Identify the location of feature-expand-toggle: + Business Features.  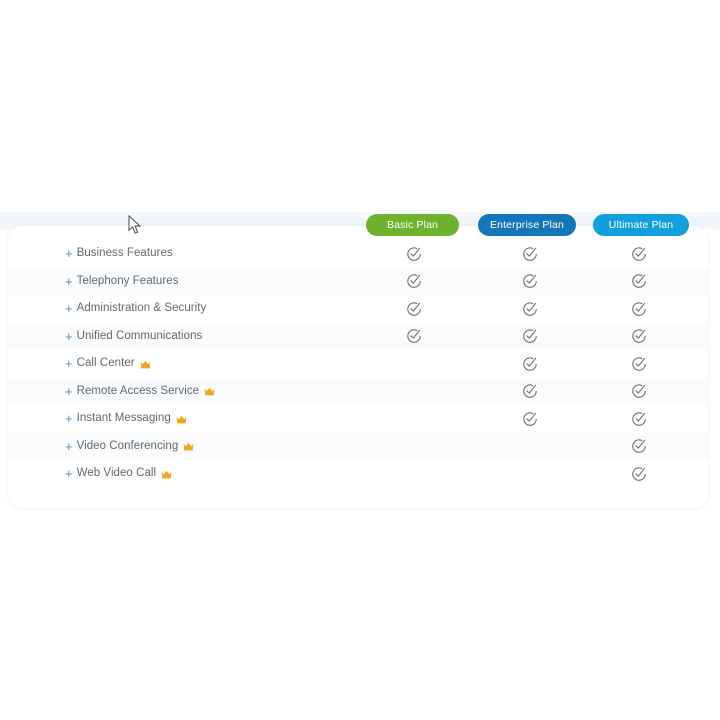
(119, 253).